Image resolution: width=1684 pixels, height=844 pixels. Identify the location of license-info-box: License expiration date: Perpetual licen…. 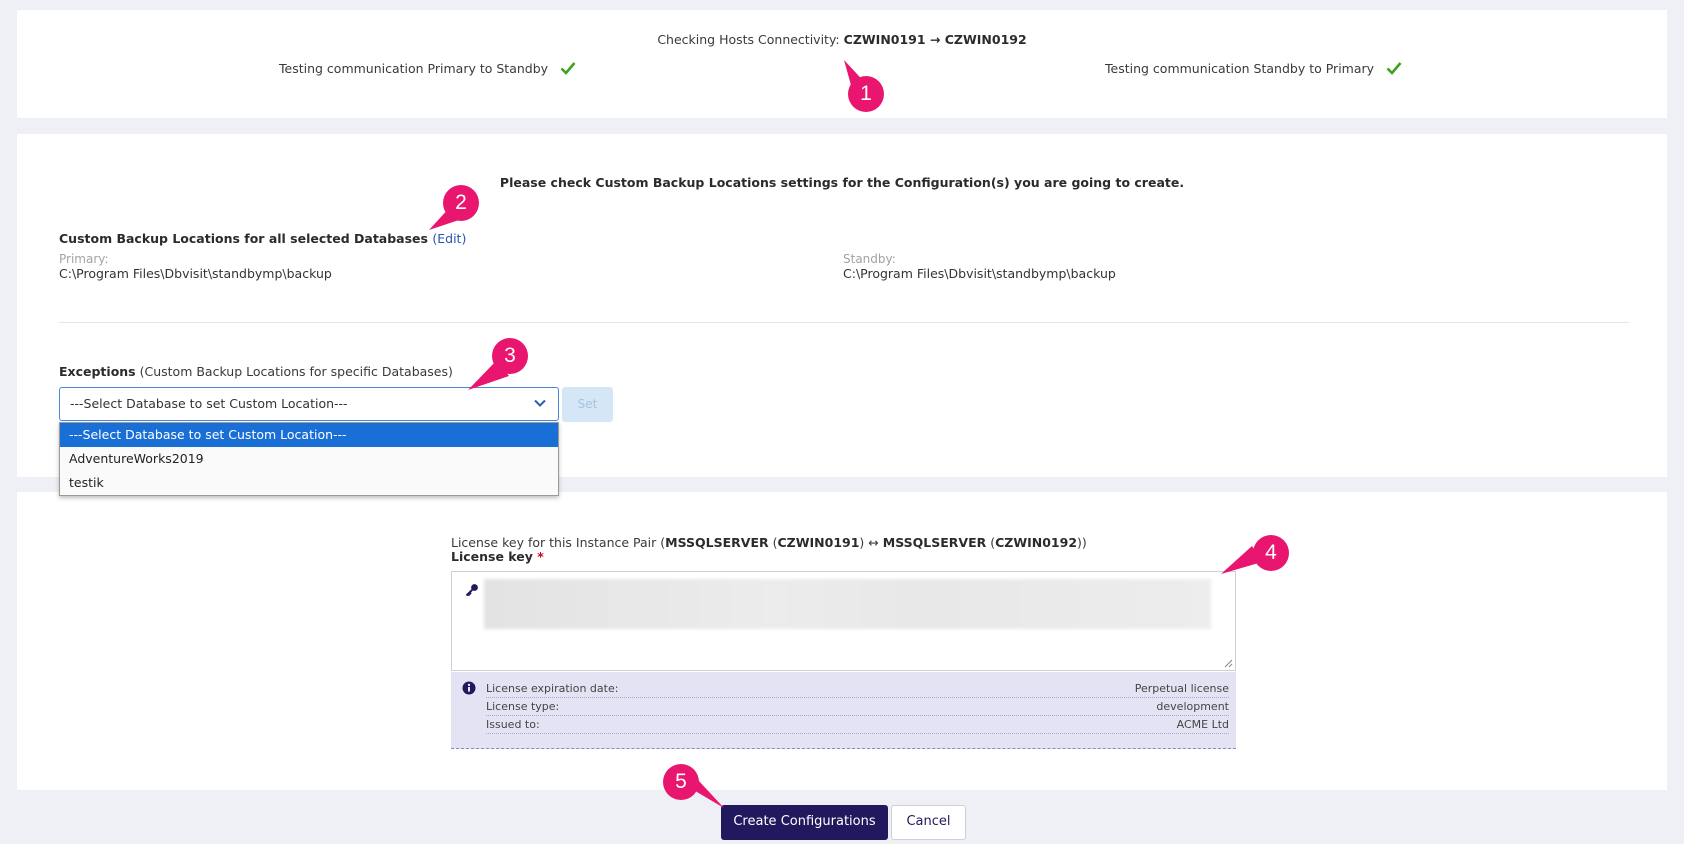
(843, 710).